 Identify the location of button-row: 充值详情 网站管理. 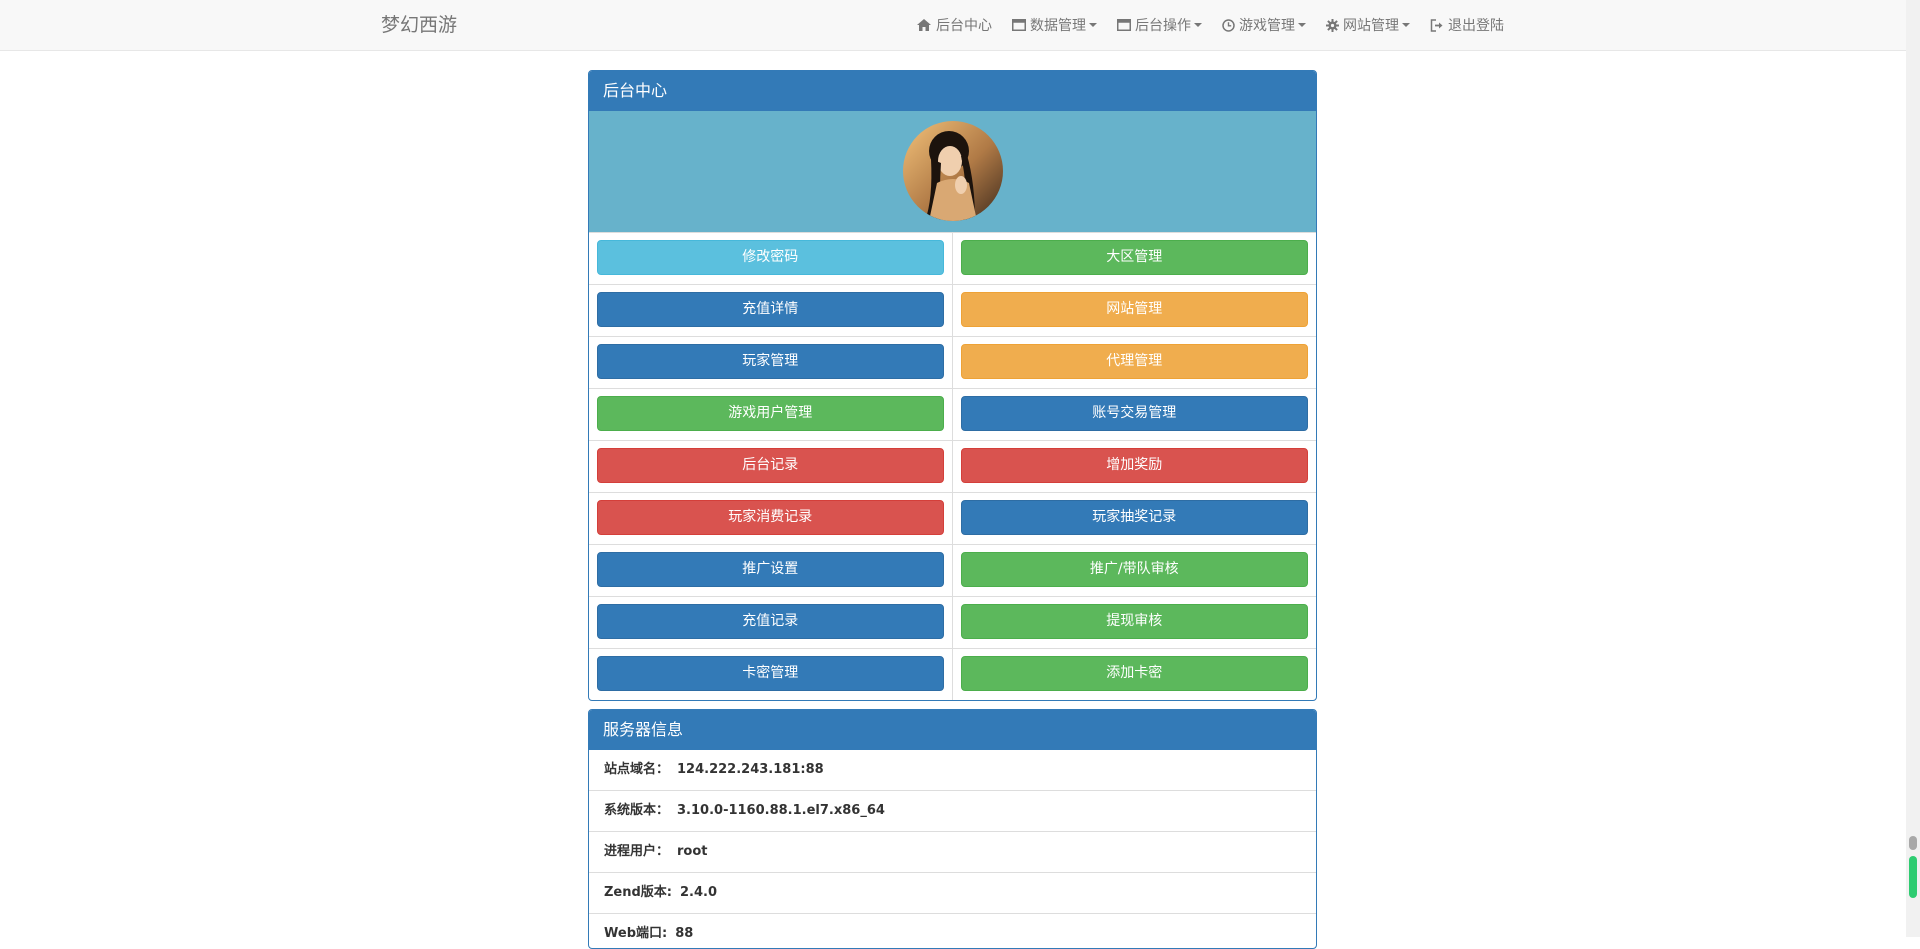
(952, 311).